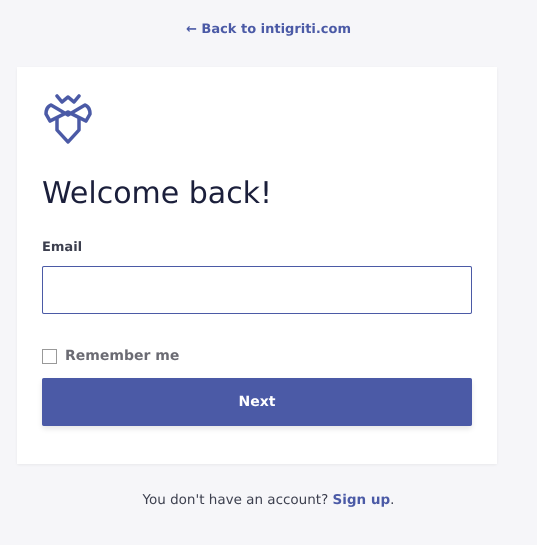 The height and width of the screenshot is (545, 537). I want to click on page-title: Welcome back!, so click(158, 194).